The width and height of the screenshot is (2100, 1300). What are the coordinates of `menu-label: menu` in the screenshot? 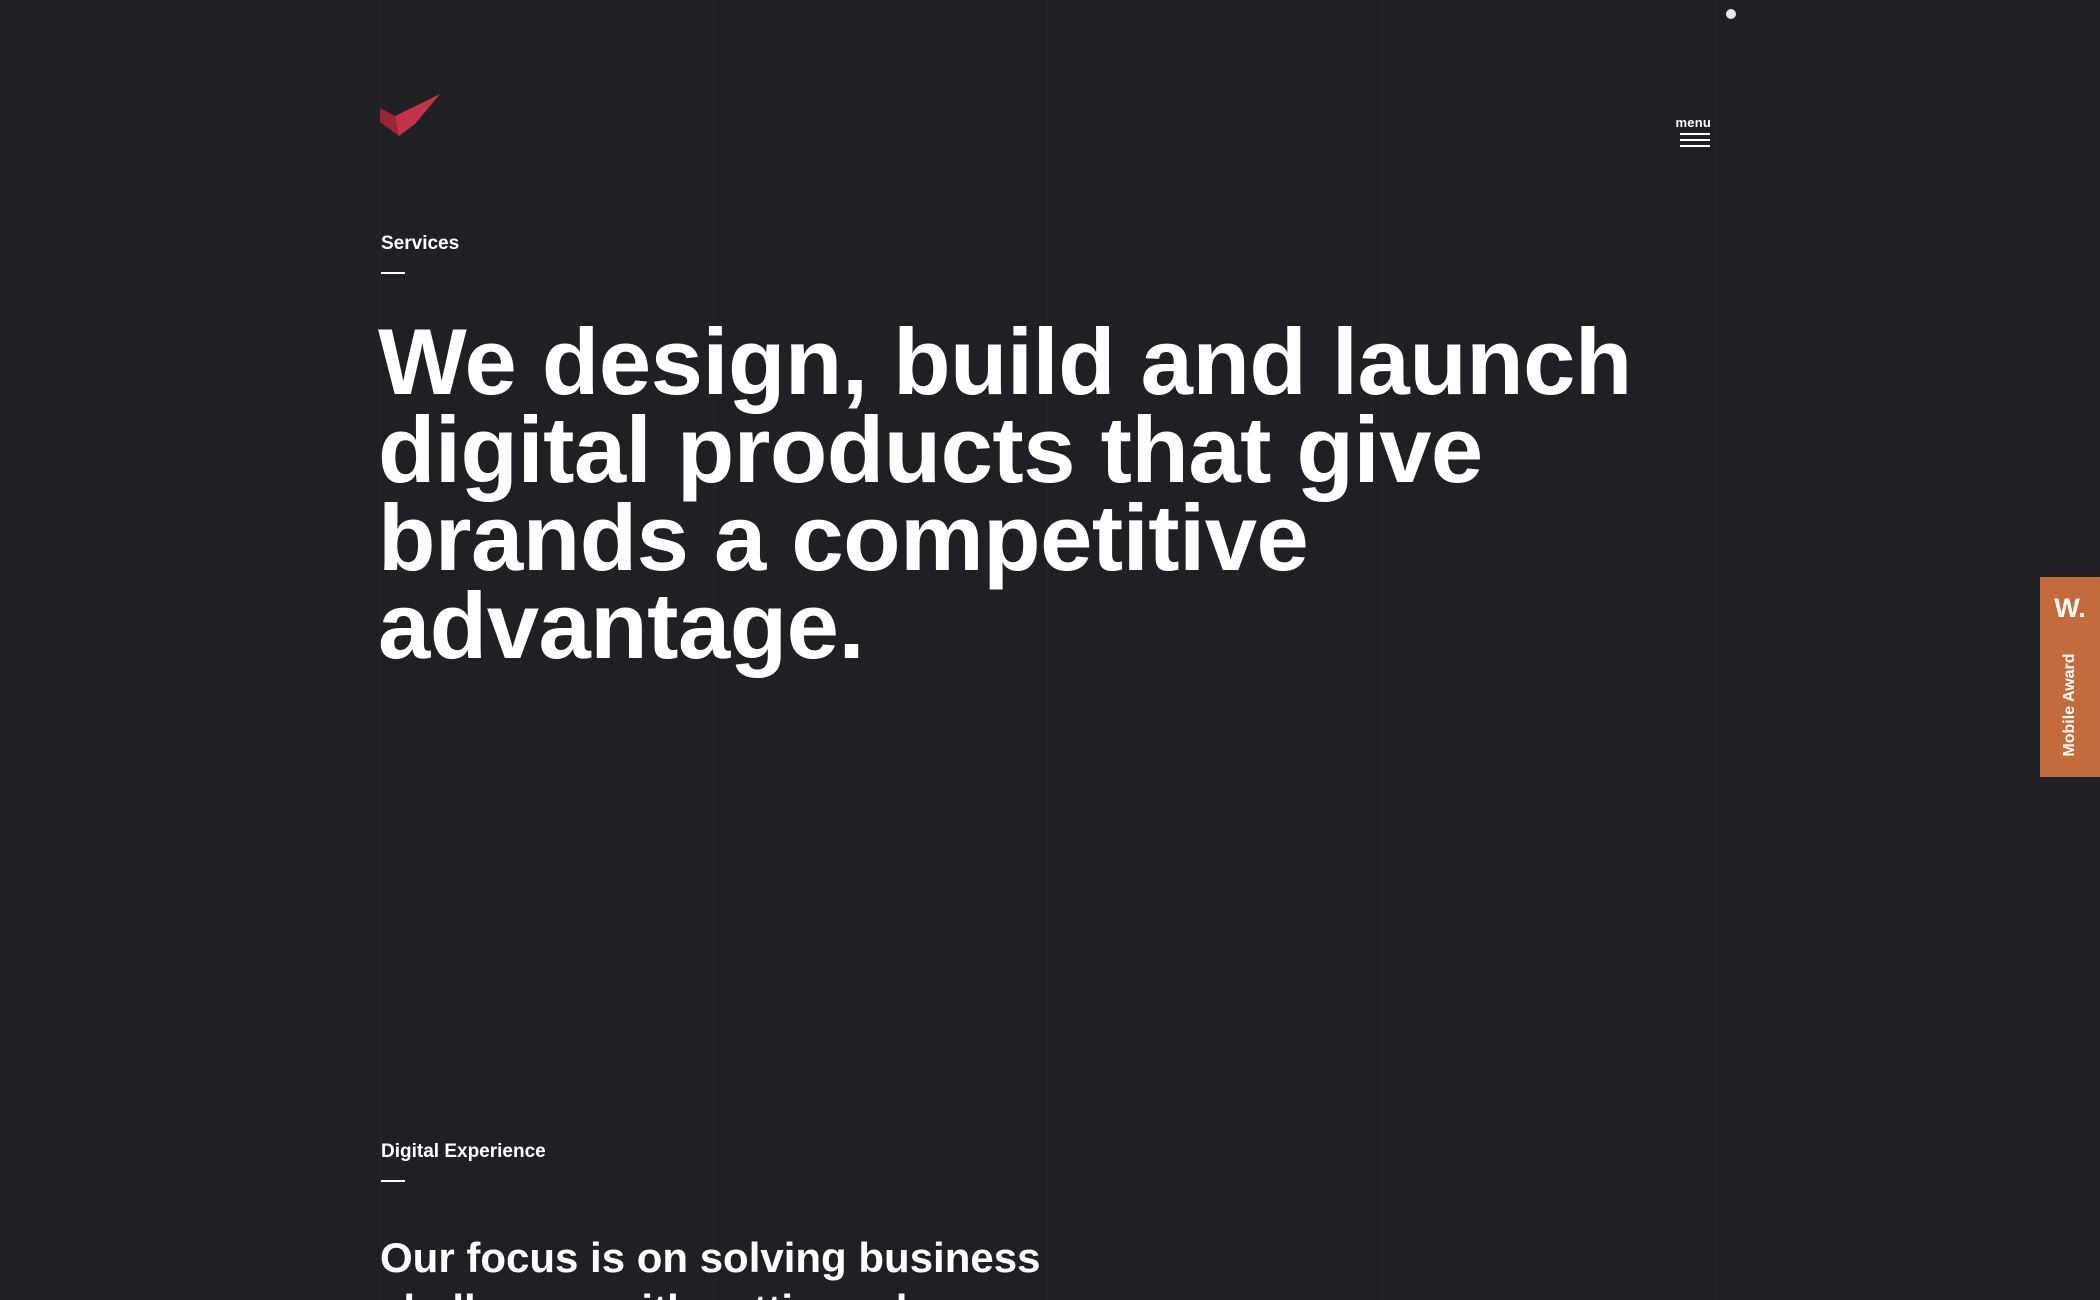 It's located at (1693, 122).